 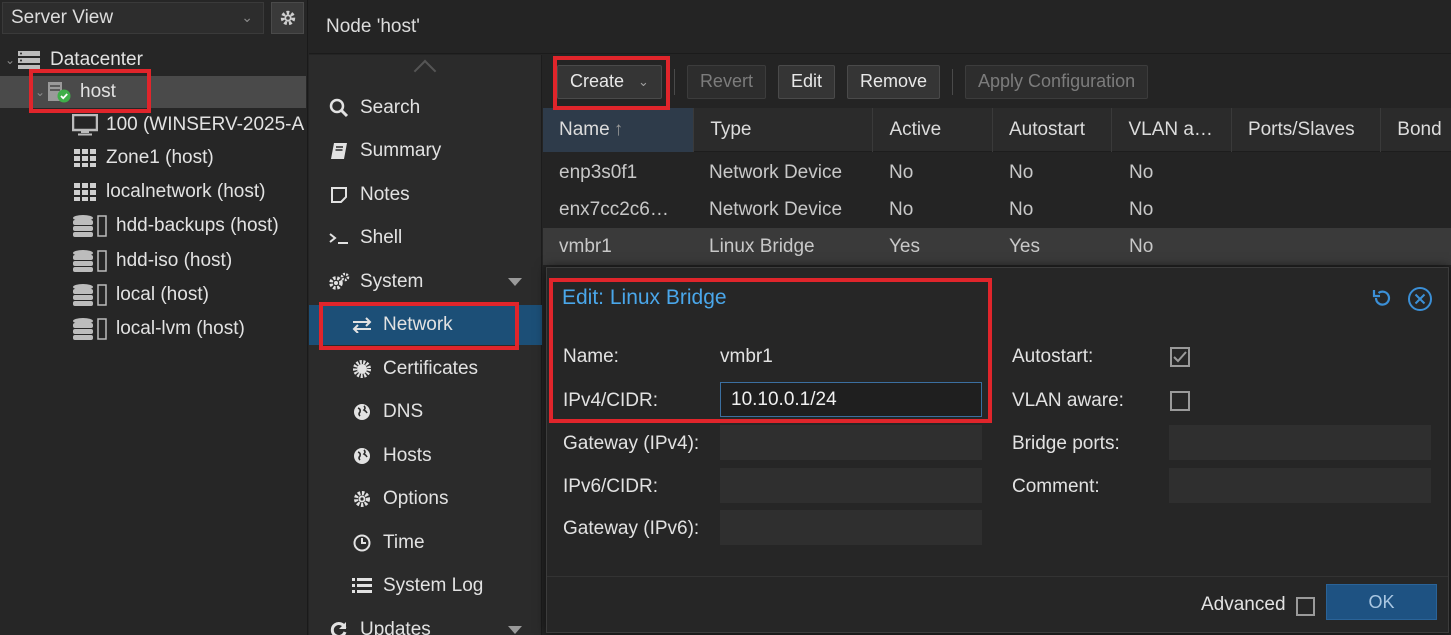 I want to click on search-icon, so click(x=339, y=108).